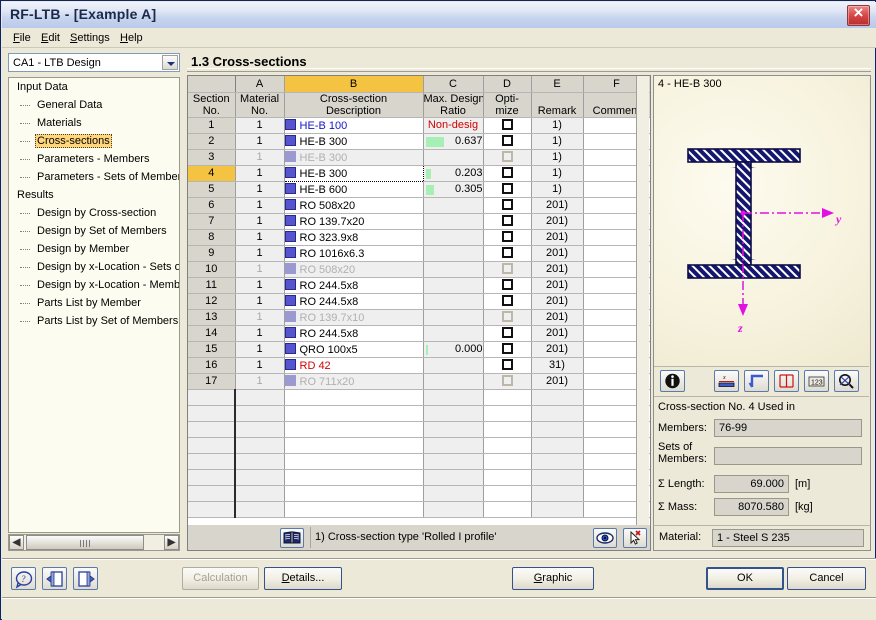 The height and width of the screenshot is (620, 876). What do you see at coordinates (212, 365) in the screenshot?
I see `cell-section-no: 16` at bounding box center [212, 365].